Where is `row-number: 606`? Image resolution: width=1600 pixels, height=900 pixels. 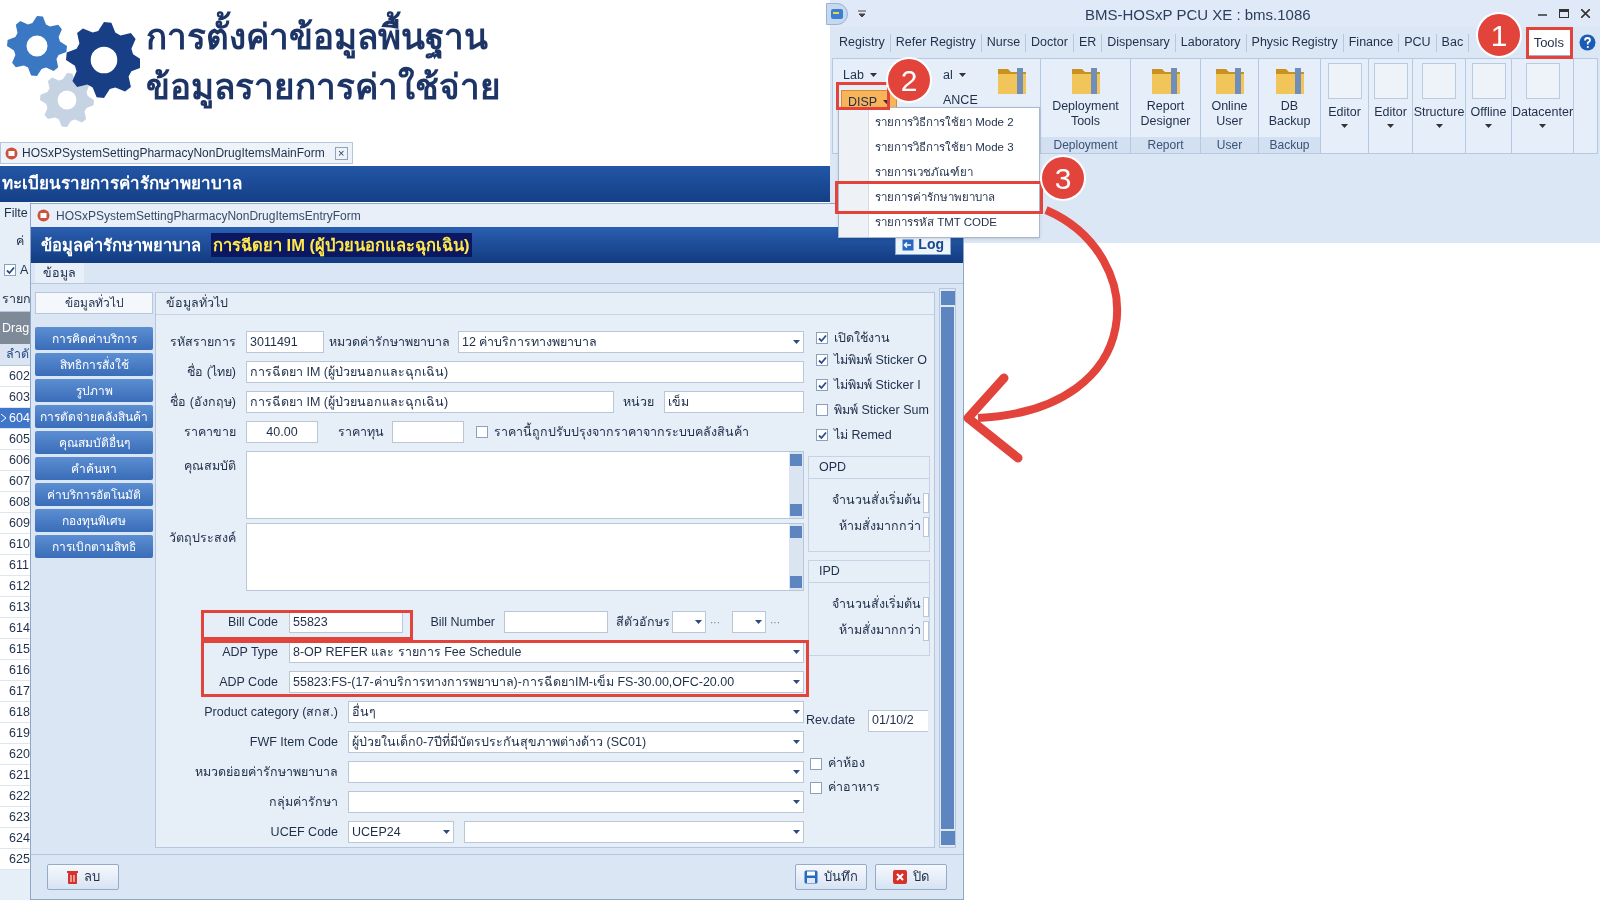 row-number: 606 is located at coordinates (16, 460).